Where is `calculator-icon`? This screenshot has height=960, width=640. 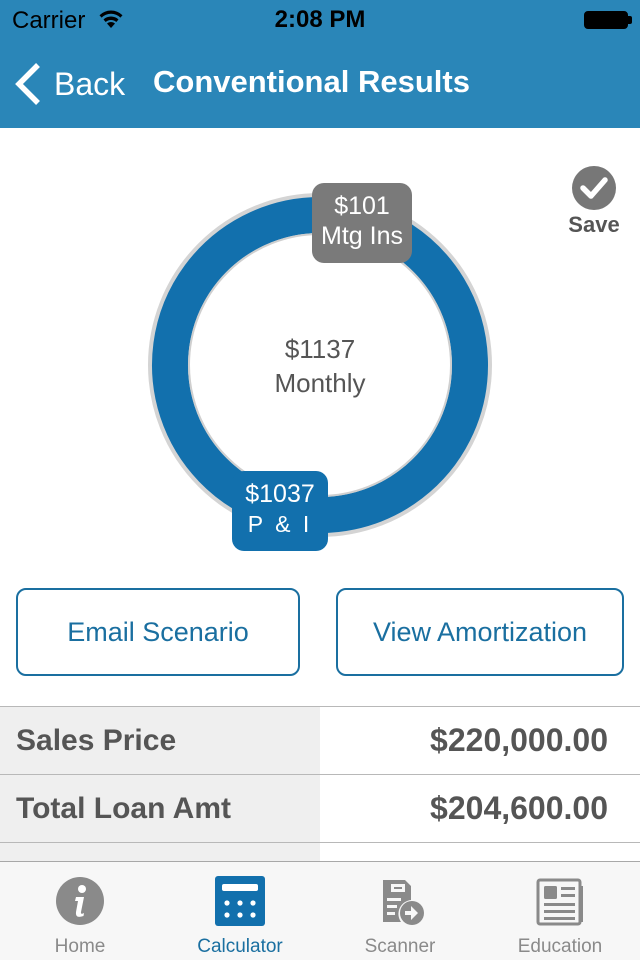
calculator-icon is located at coordinates (240, 901).